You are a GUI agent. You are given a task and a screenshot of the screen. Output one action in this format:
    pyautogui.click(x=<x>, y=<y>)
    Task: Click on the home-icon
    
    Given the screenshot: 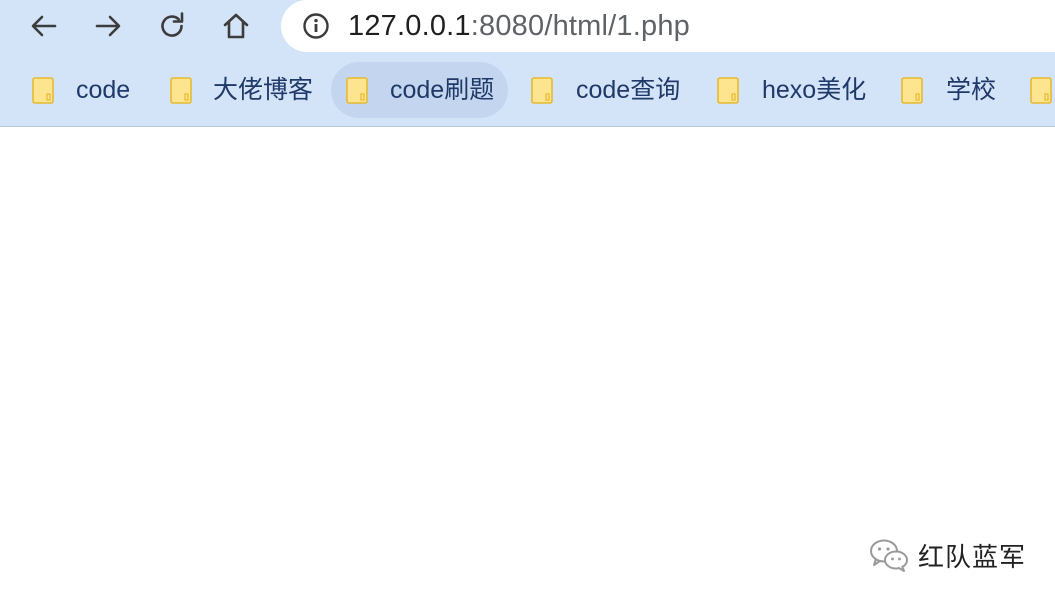 What is the action you would take?
    pyautogui.click(x=236, y=26)
    